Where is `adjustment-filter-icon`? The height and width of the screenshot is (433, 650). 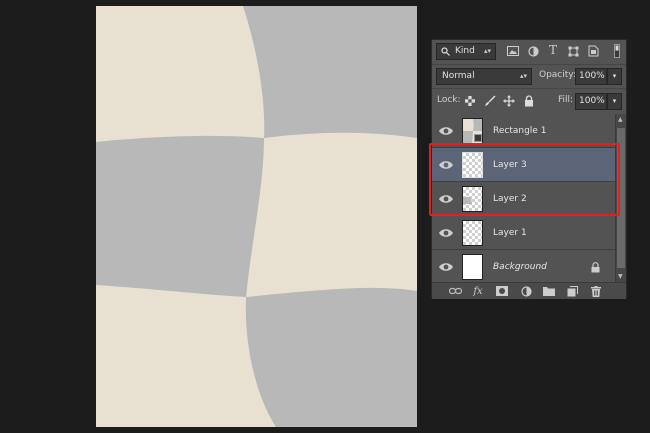
adjustment-filter-icon is located at coordinates (533, 51).